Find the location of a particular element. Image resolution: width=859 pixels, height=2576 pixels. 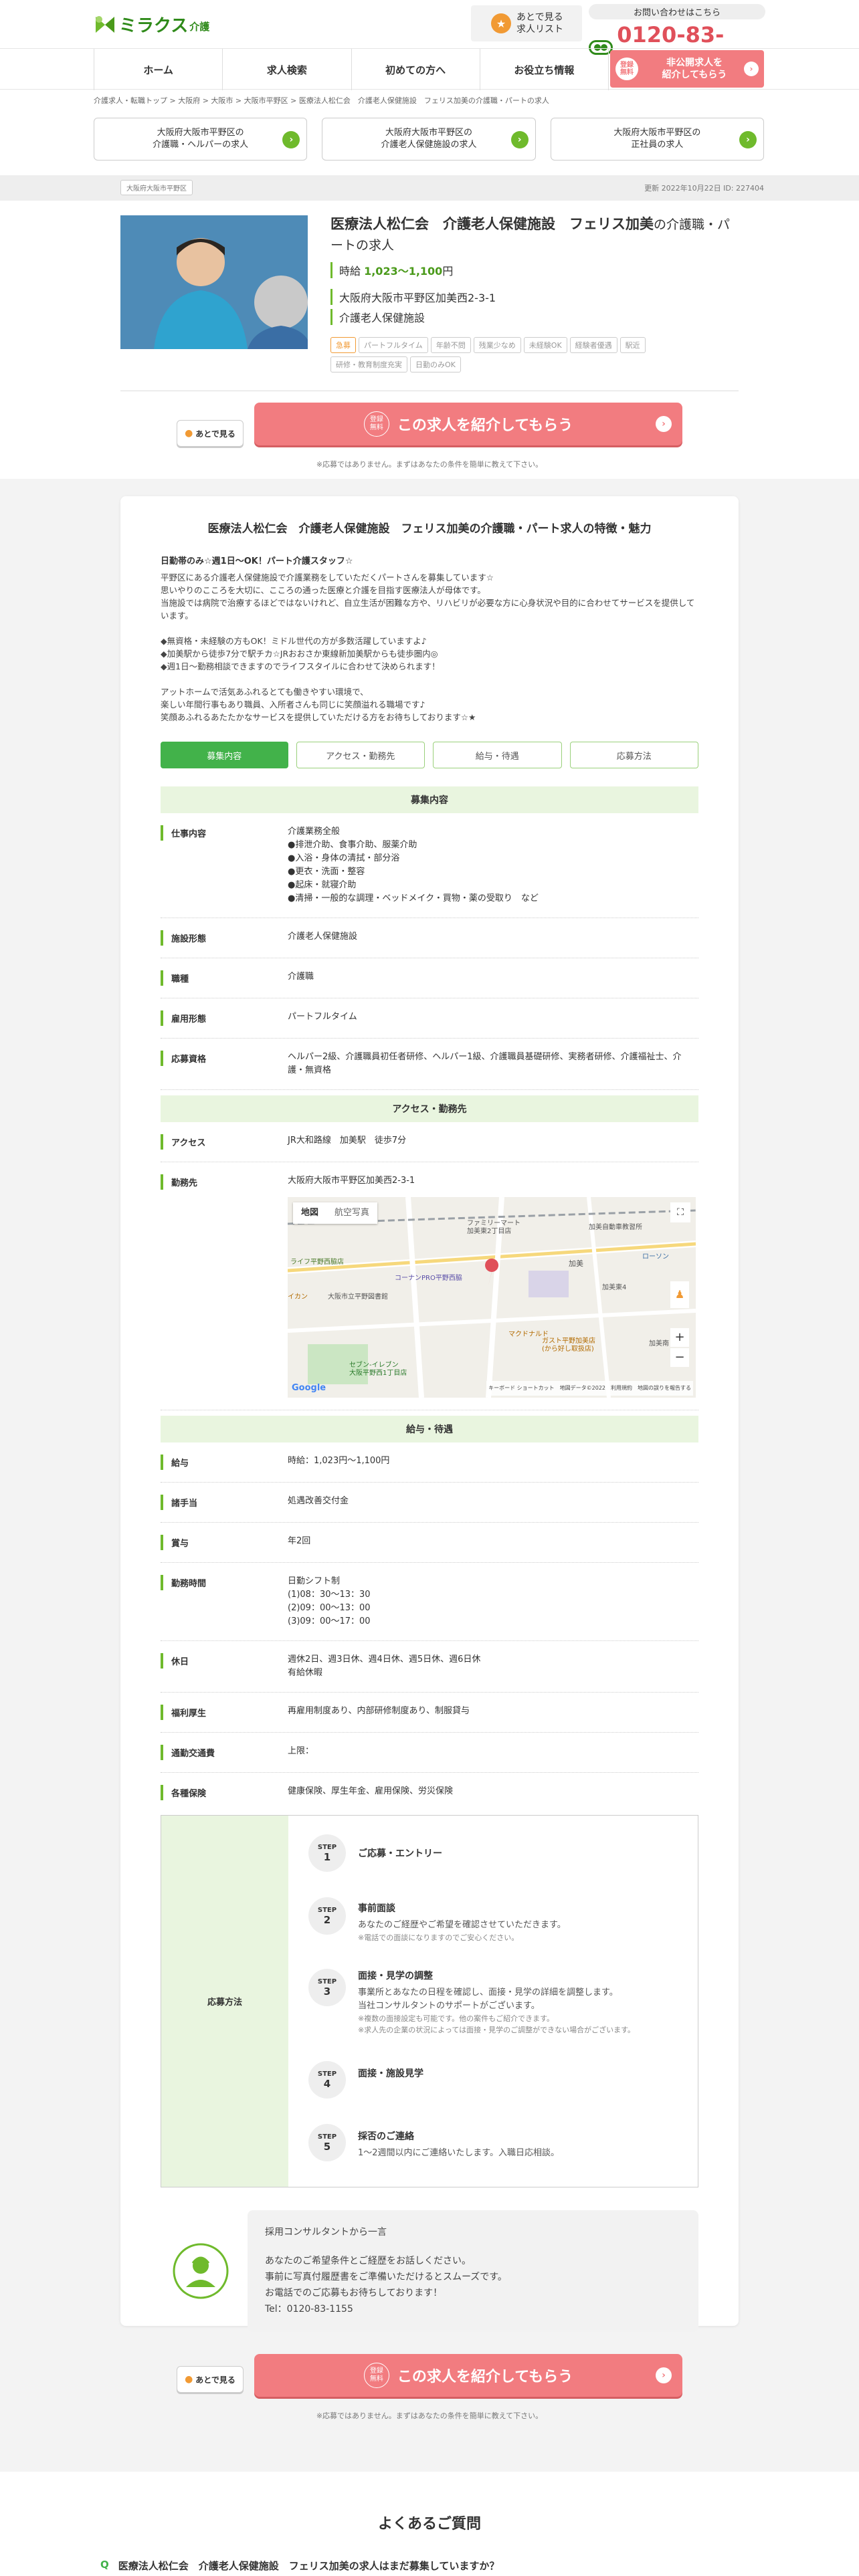

job-address: 大阪府大阪市平野区加美西2-3-1 is located at coordinates (413, 297).